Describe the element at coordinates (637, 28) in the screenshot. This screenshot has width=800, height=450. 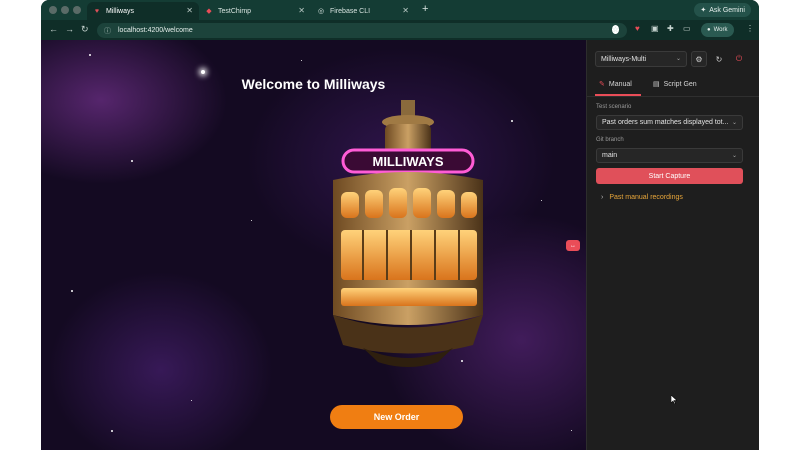
I see `testchimp-extension-icon: ♥` at that location.